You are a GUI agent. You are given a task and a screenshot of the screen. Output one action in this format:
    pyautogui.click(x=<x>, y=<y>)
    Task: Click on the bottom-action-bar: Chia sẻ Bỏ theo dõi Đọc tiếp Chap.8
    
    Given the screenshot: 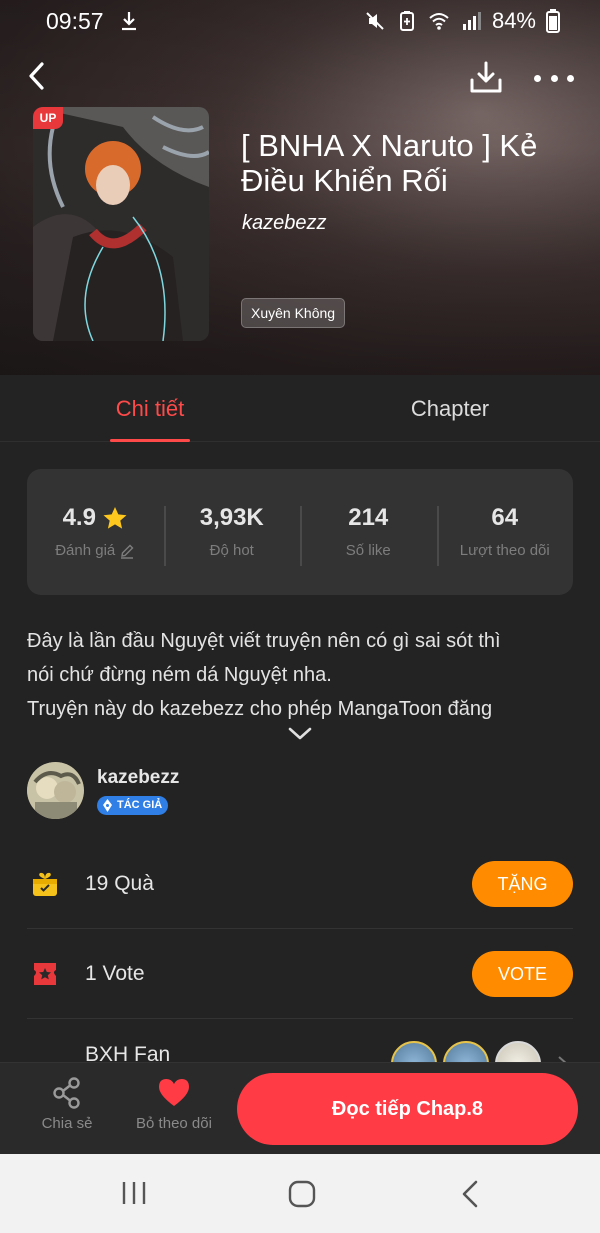 What is the action you would take?
    pyautogui.click(x=300, y=1108)
    